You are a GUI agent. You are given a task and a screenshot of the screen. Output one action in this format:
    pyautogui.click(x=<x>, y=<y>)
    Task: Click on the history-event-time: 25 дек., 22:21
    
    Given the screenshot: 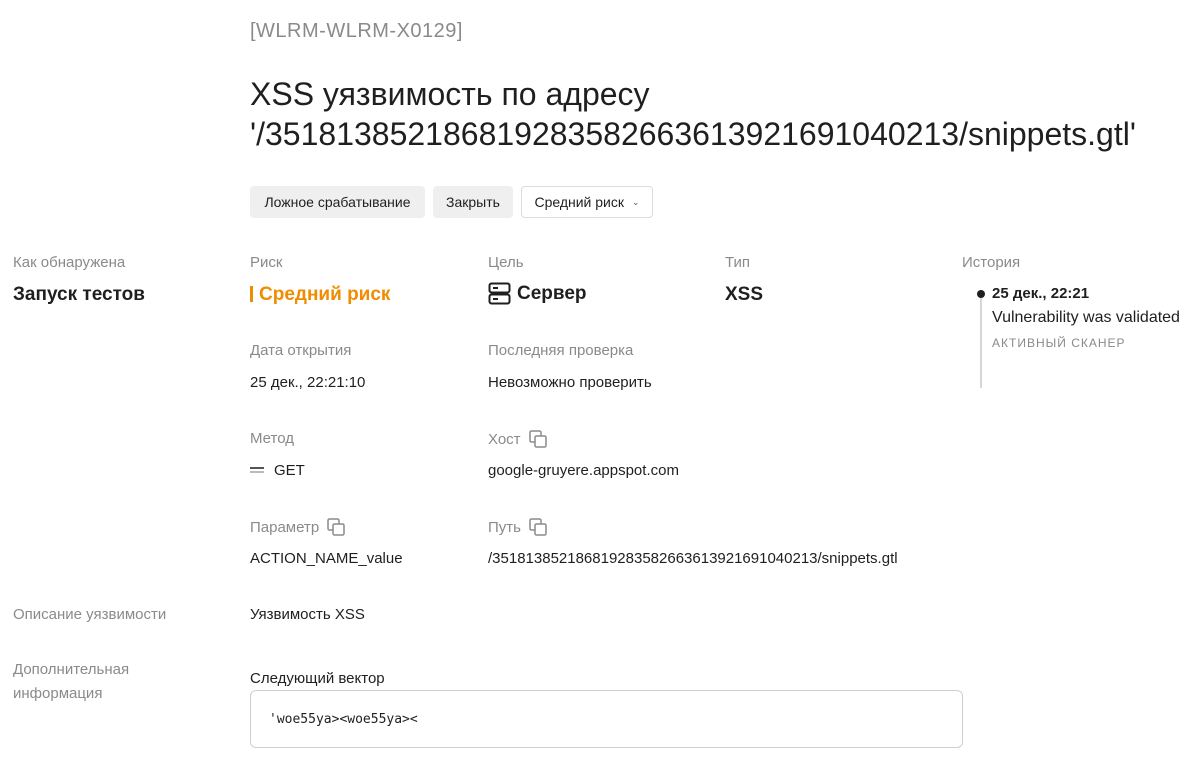 What is the action you would take?
    pyautogui.click(x=1041, y=293)
    